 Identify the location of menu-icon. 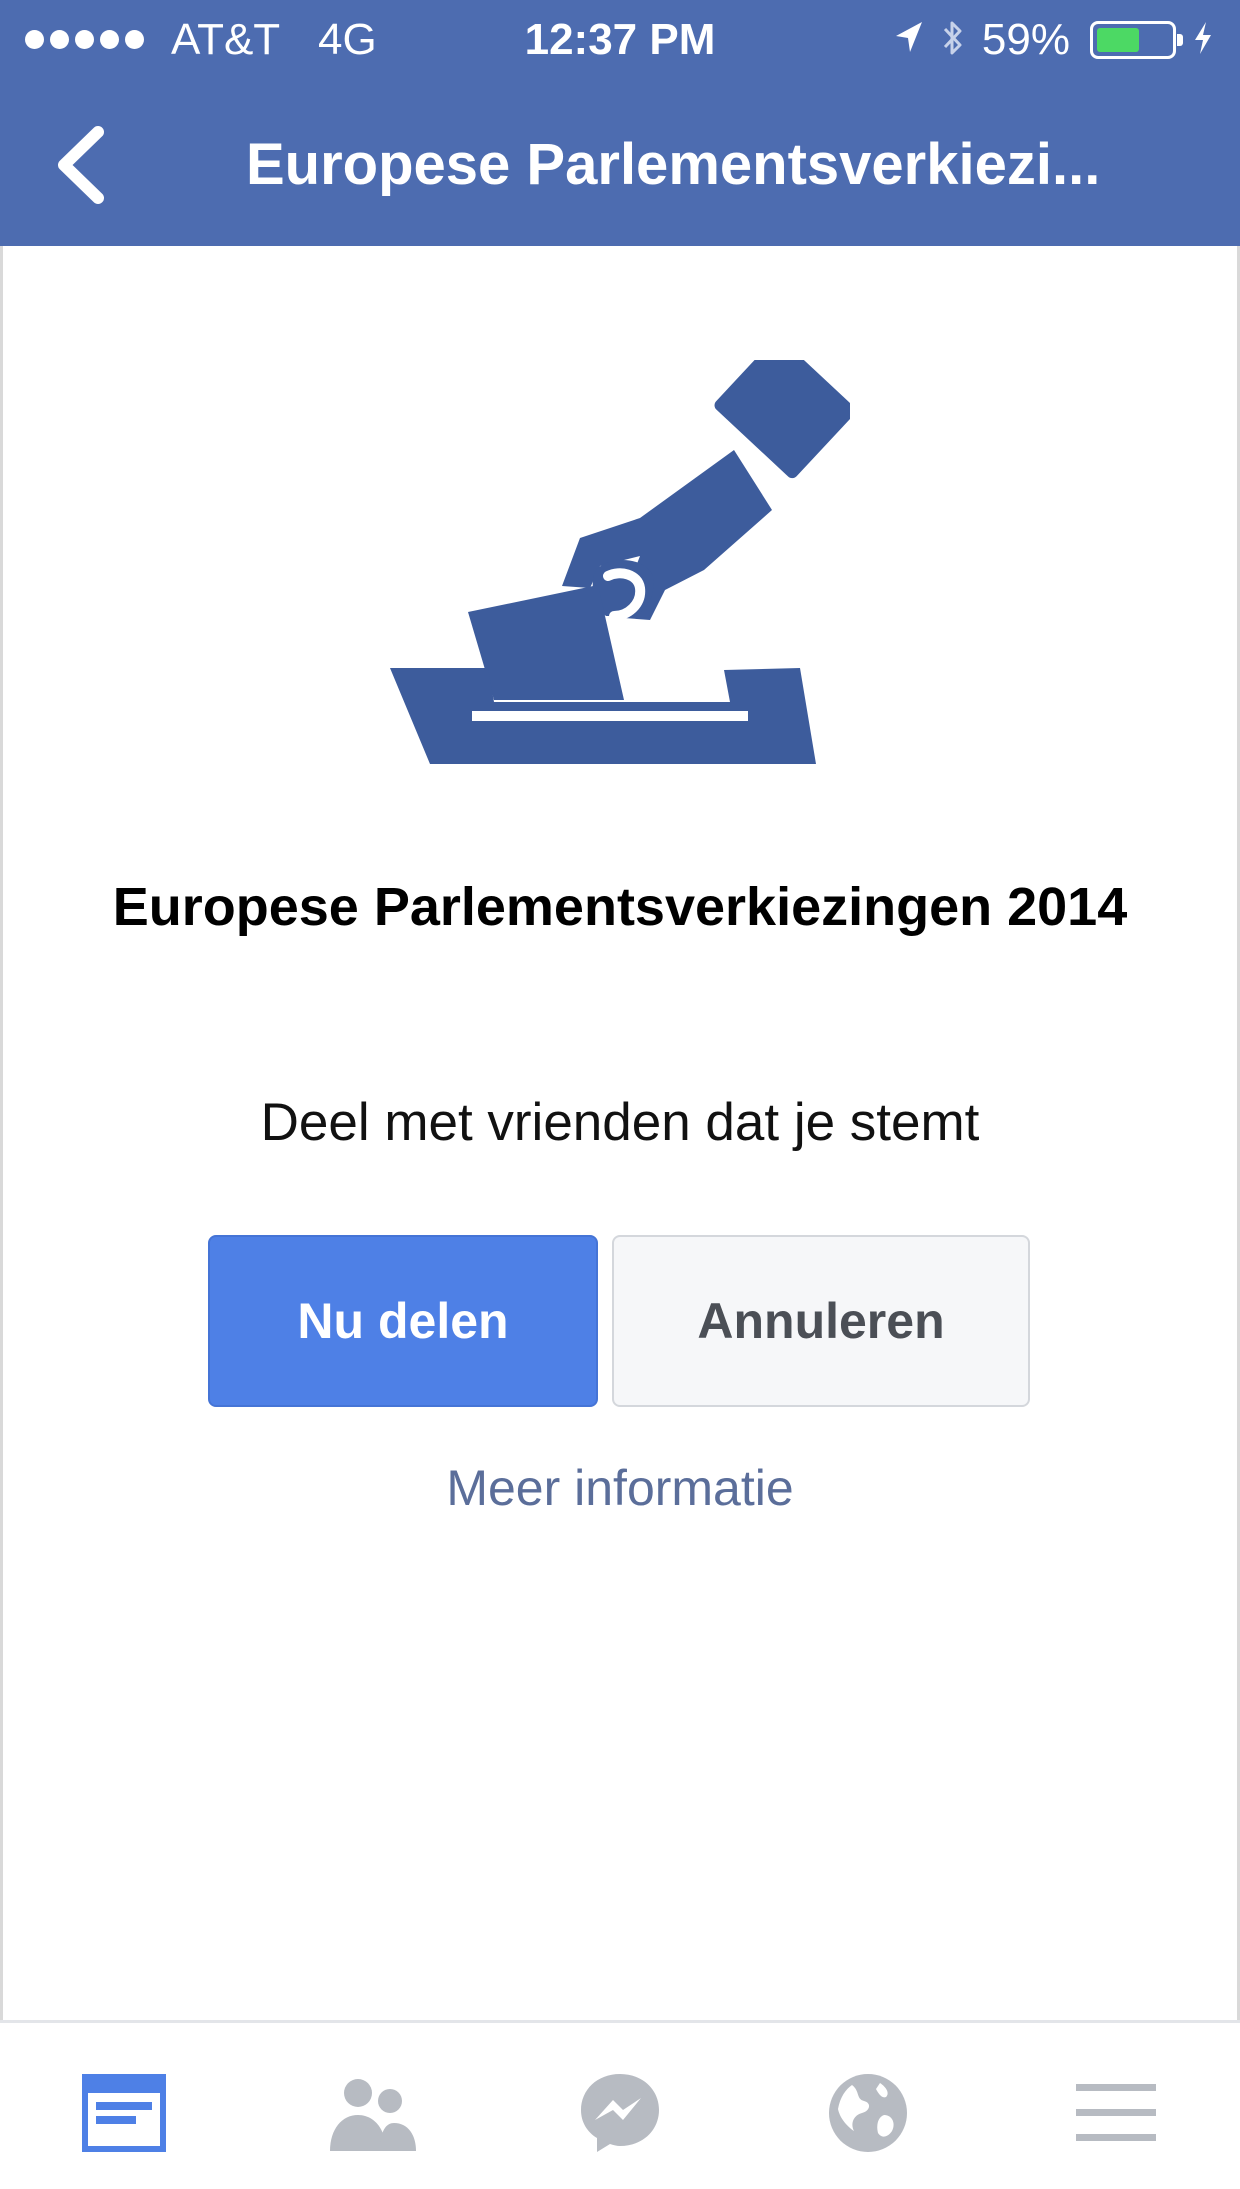
(1116, 2112).